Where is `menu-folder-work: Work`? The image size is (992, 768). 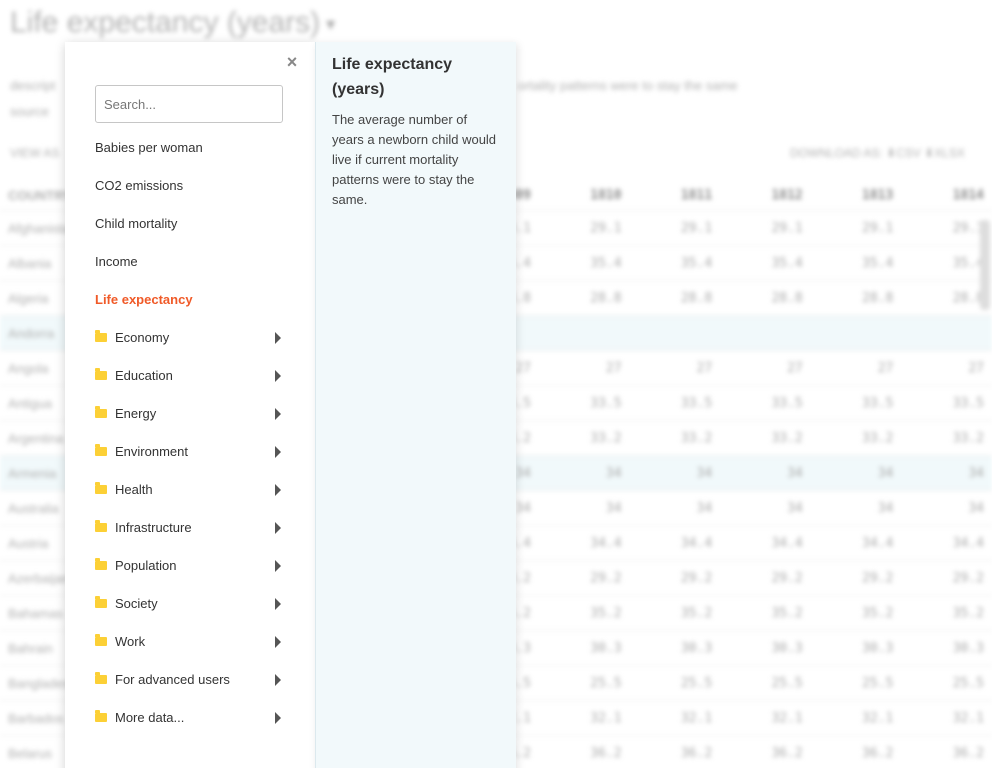
menu-folder-work: Work is located at coordinates (190, 642).